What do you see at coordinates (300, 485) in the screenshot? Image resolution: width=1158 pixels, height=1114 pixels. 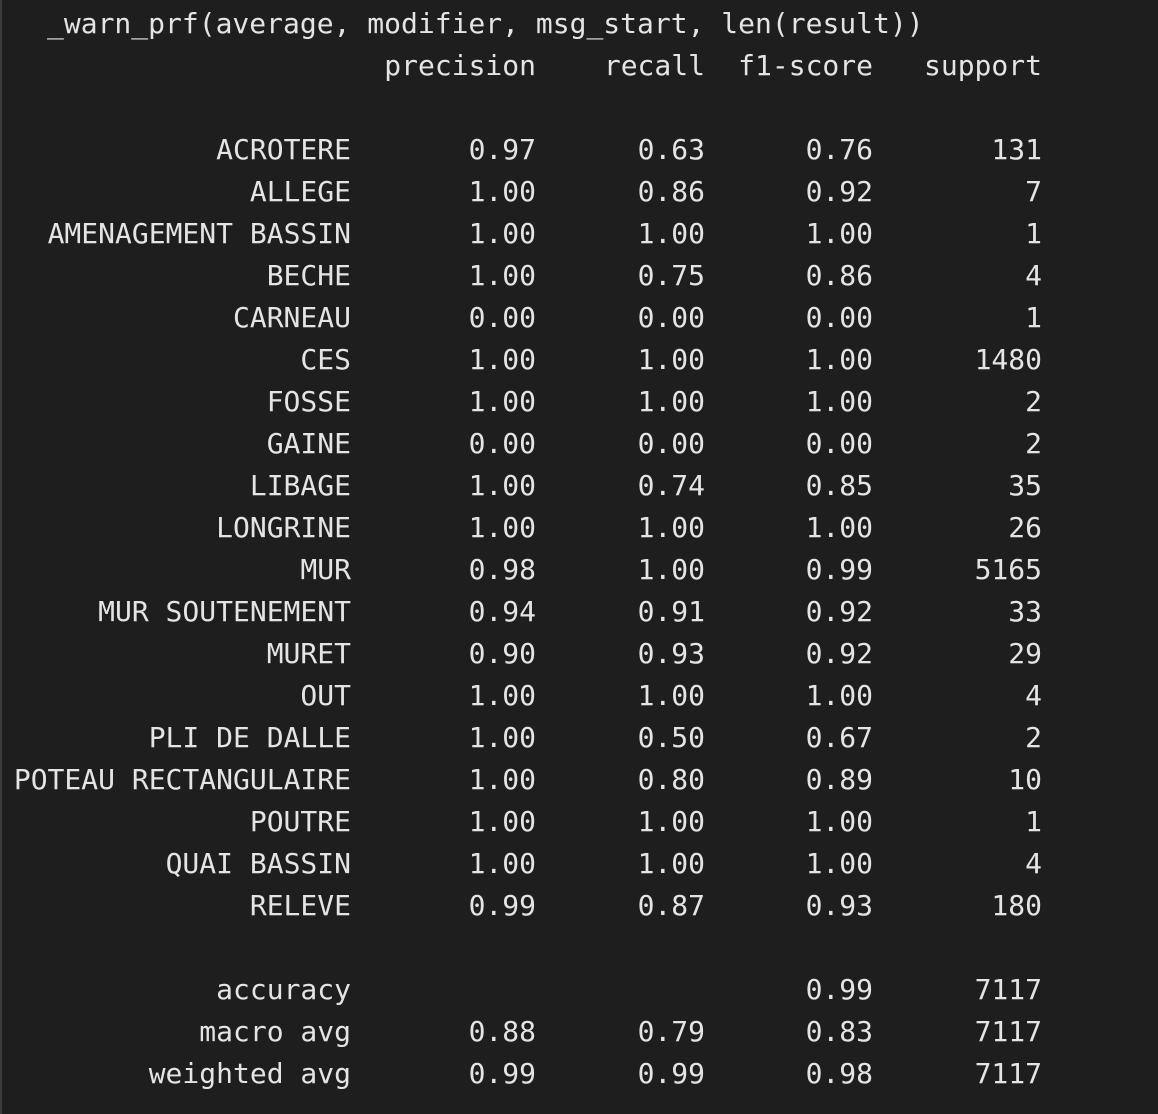 I see `rows-label: LIBAGE` at bounding box center [300, 485].